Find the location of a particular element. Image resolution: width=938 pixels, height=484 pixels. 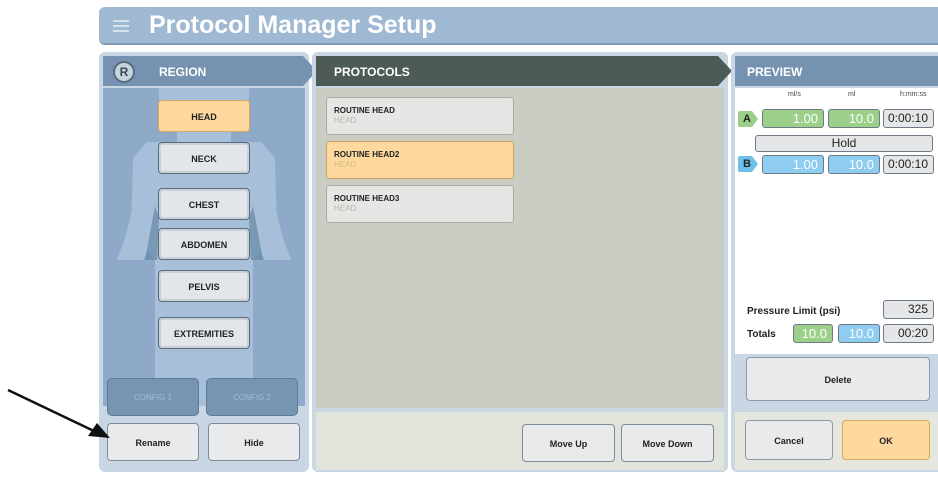

region-chest-button: CHEST is located at coordinates (204, 204).